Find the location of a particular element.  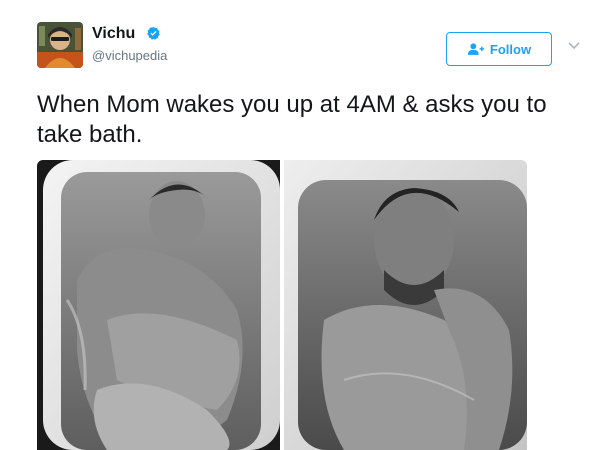

add-user-icon is located at coordinates (476, 49).